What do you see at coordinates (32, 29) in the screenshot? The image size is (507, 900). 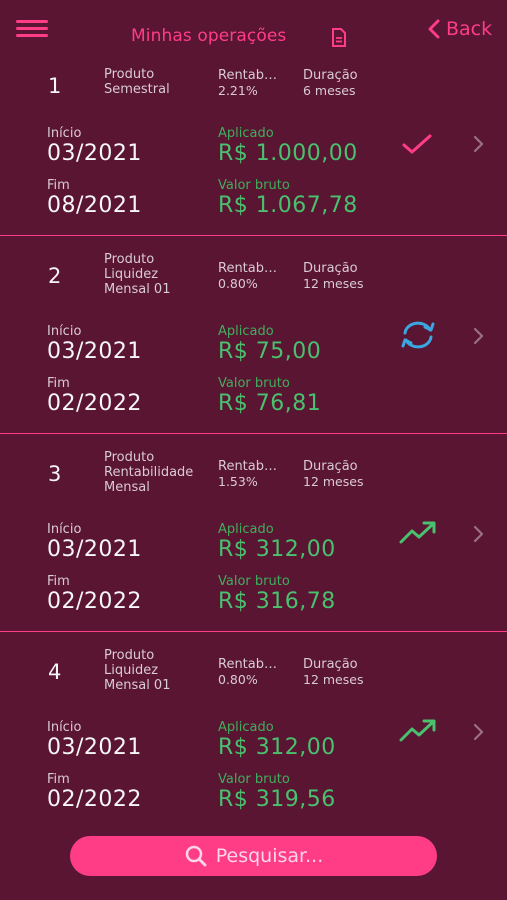 I see `hamburger-menu-icon` at bounding box center [32, 29].